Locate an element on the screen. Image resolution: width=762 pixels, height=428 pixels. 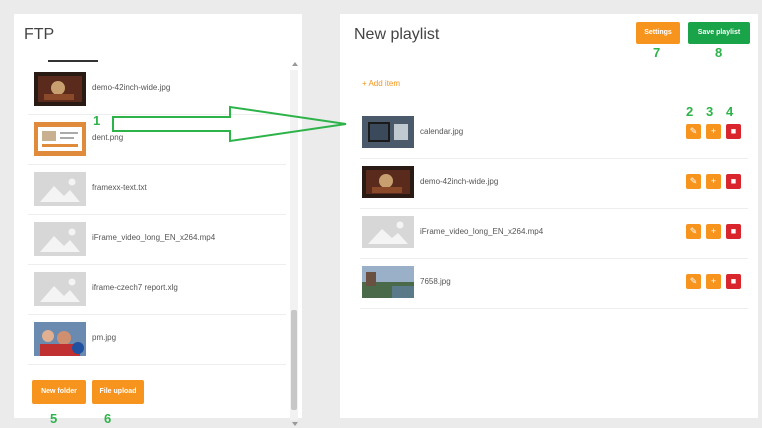
scroll-up-arrow is located at coordinates (295, 64).